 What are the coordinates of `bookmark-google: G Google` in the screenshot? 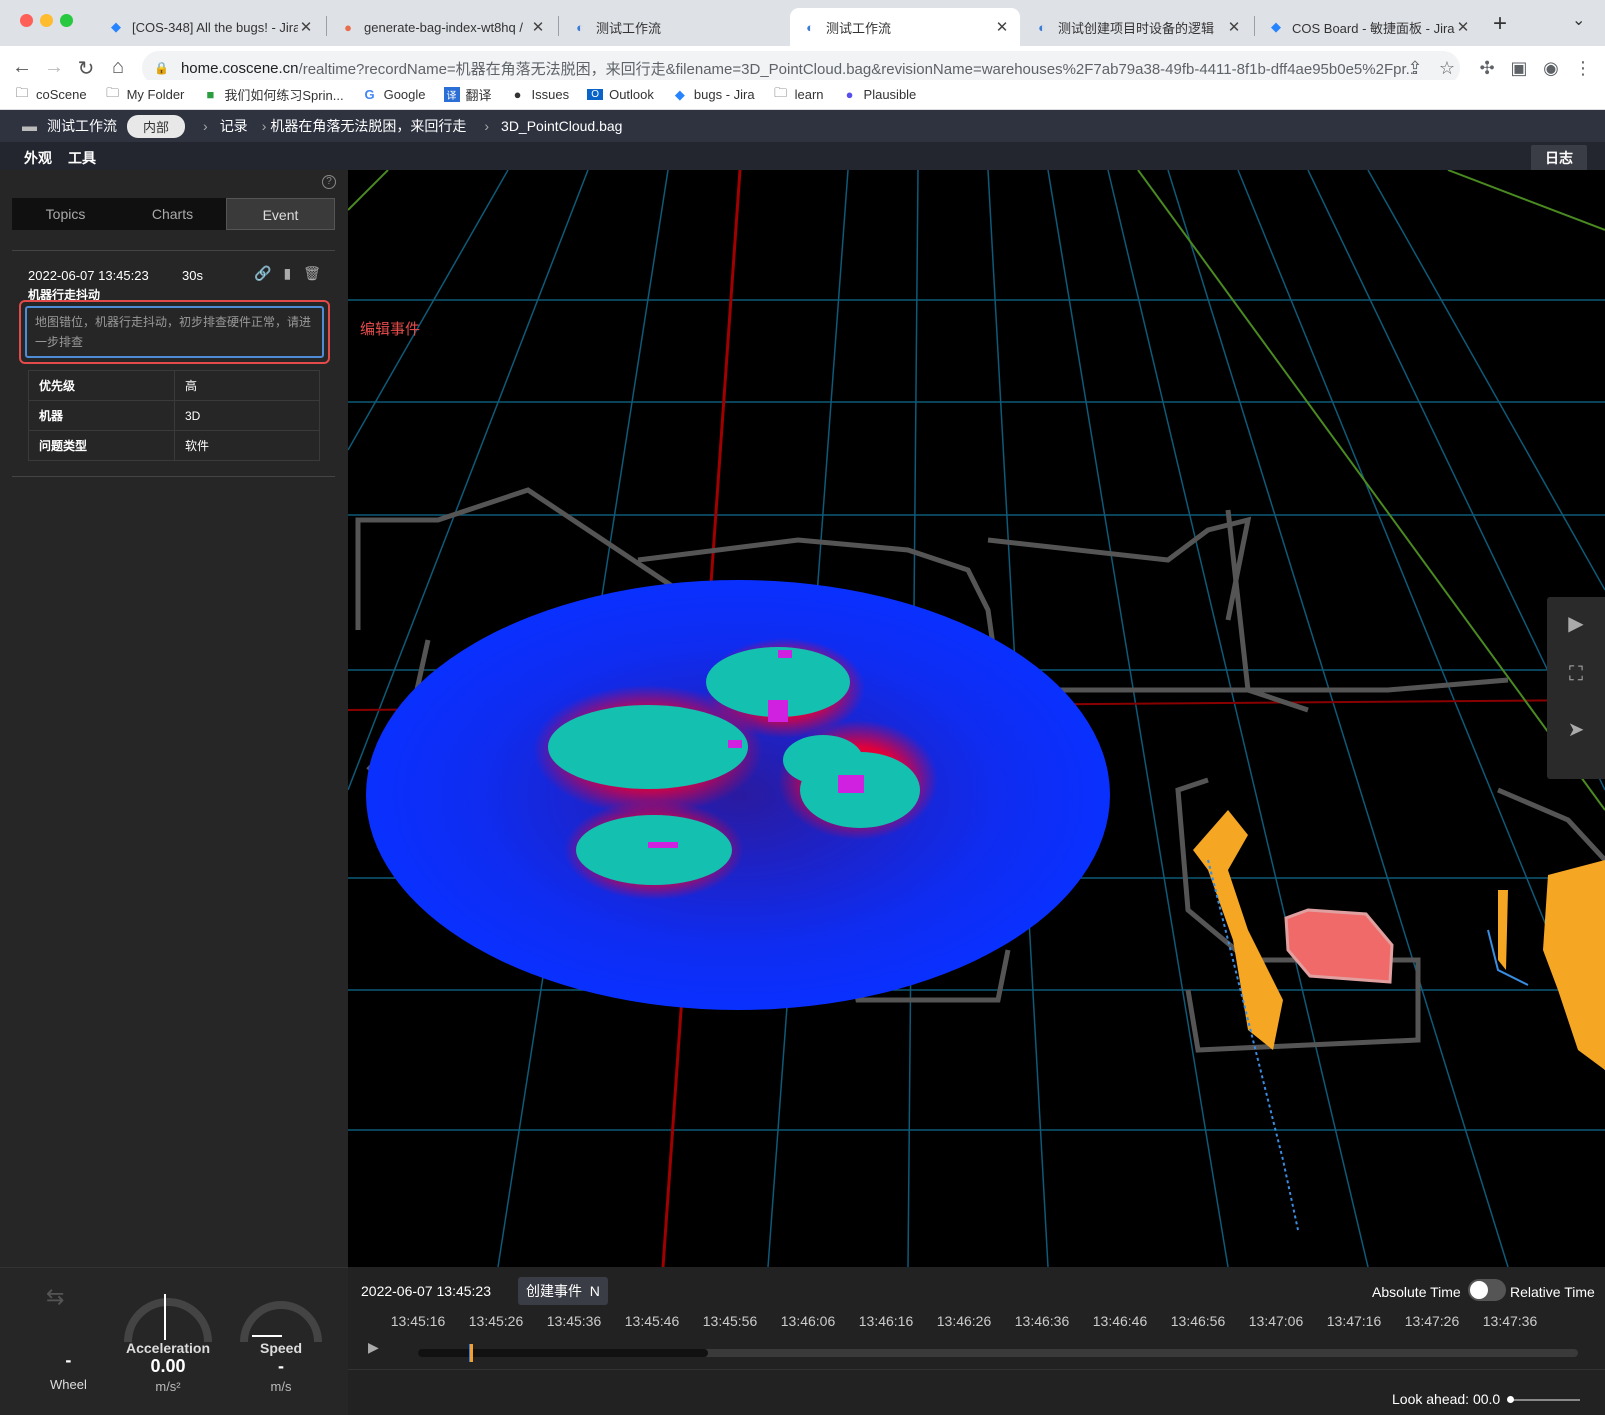 It's located at (394, 94).